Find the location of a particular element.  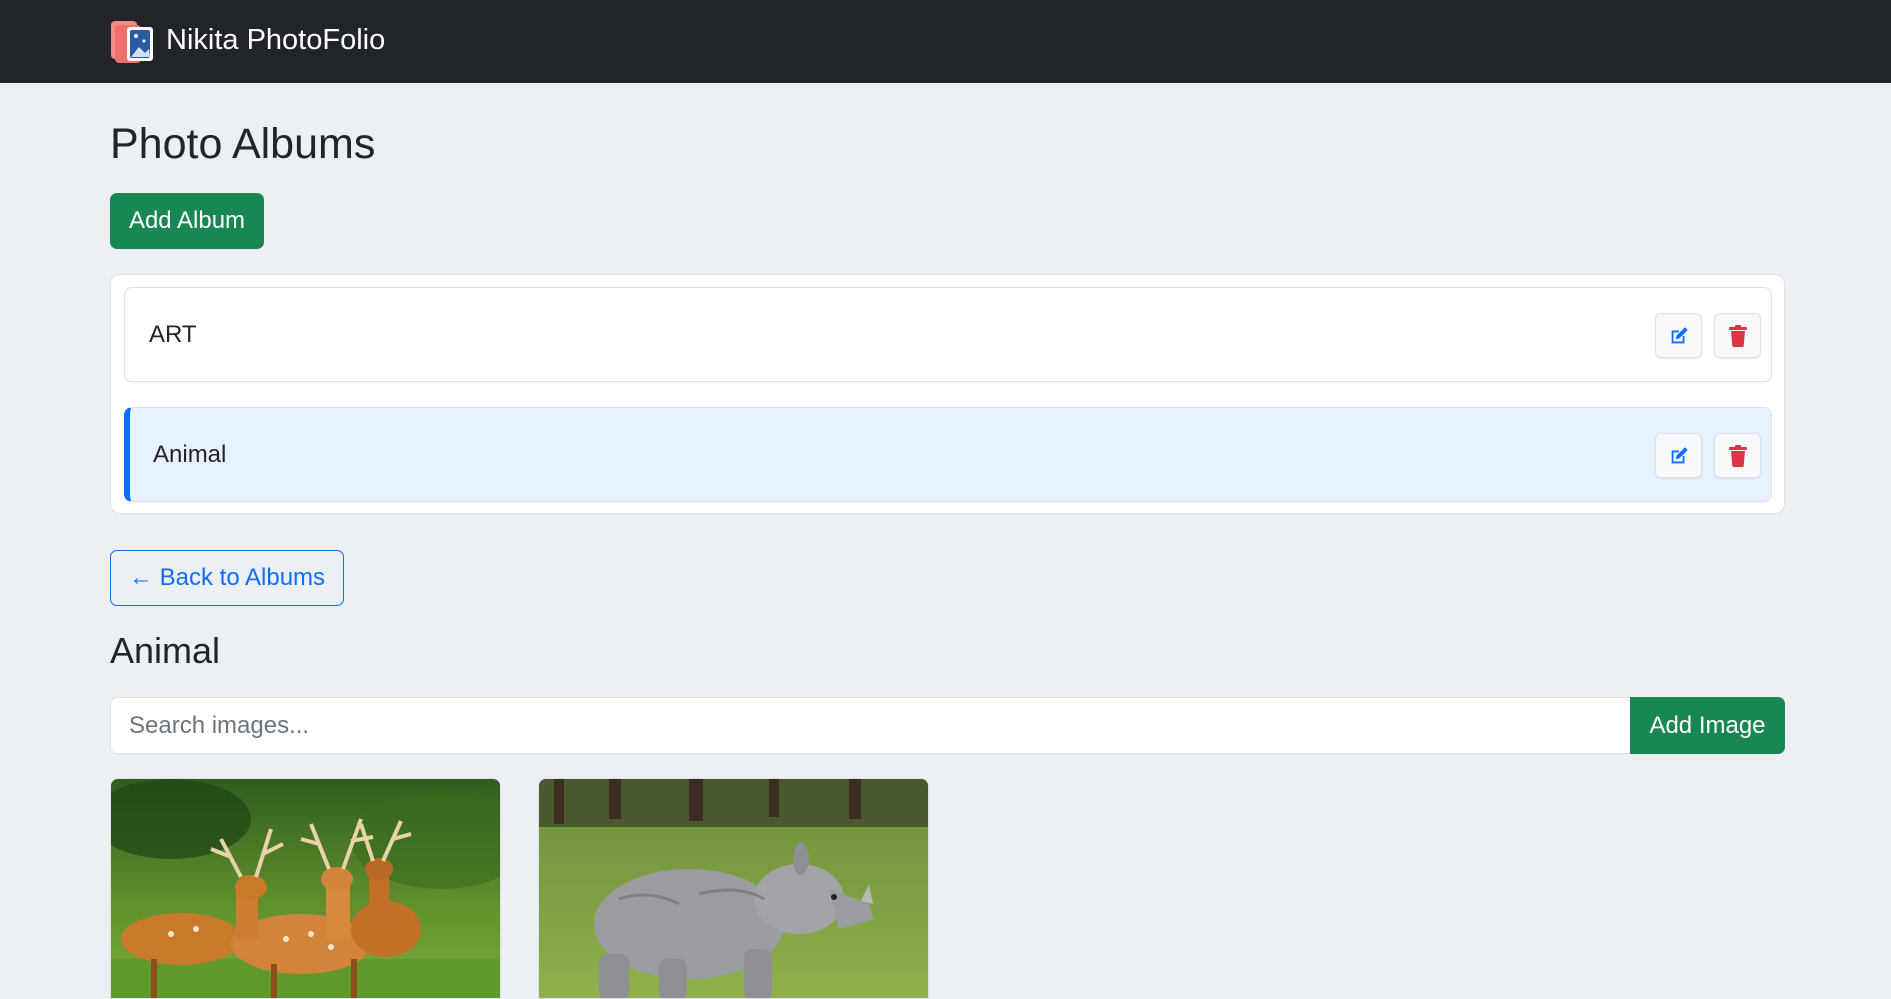

image-card-deer is located at coordinates (305, 888).